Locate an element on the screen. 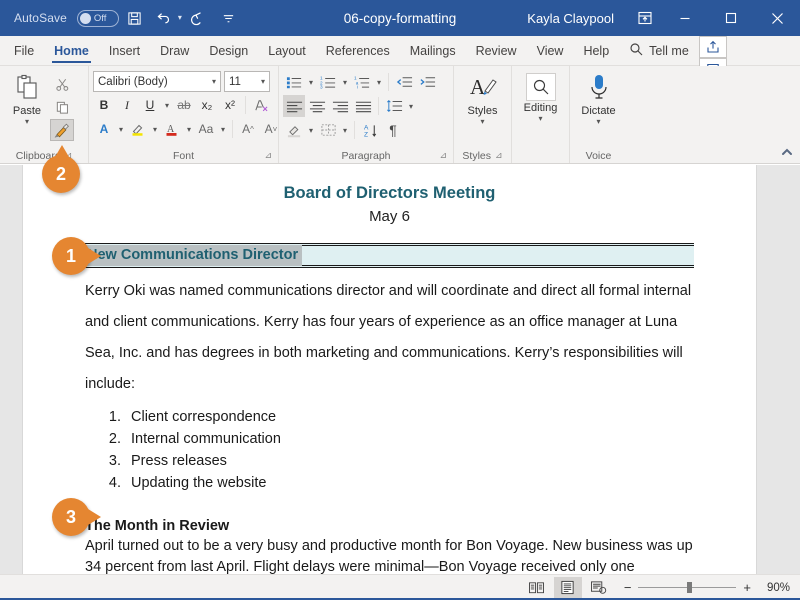 The image size is (800, 600). zoom-control: − + 90% is located at coordinates (707, 587).